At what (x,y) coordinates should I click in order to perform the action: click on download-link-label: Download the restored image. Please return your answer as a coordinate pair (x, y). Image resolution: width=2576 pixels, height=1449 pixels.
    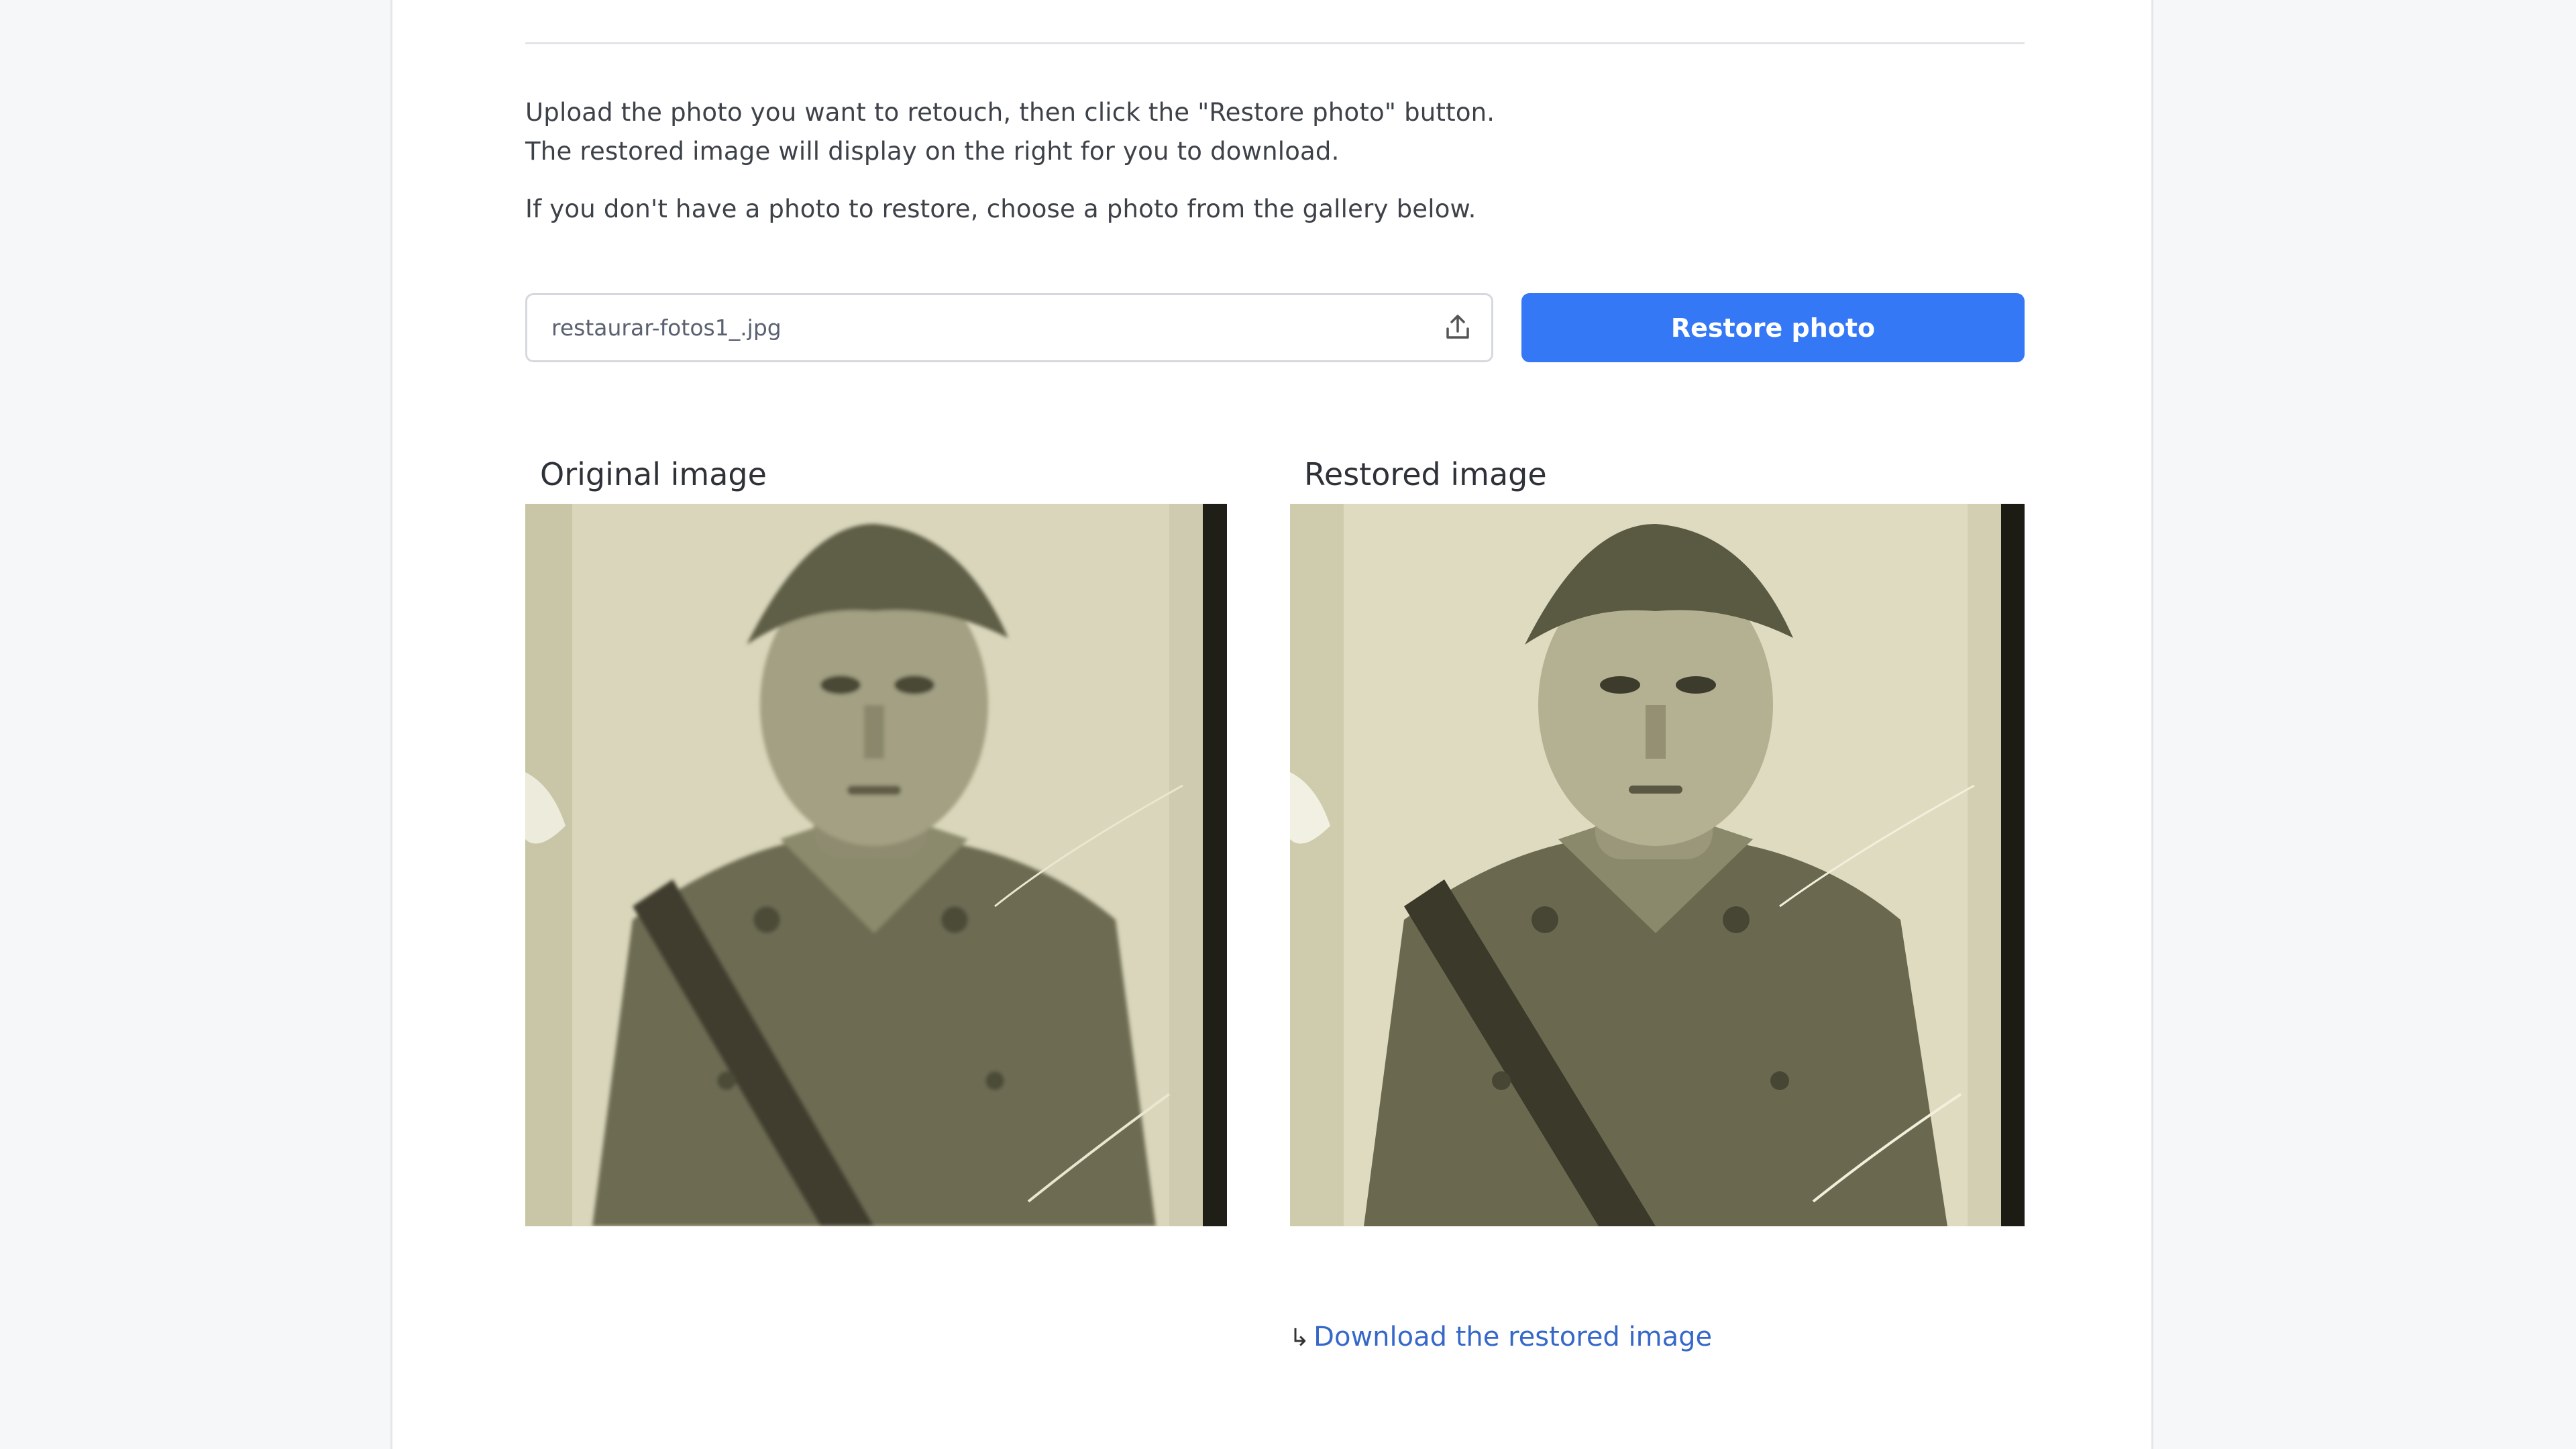
    Looking at the image, I should click on (1513, 1337).